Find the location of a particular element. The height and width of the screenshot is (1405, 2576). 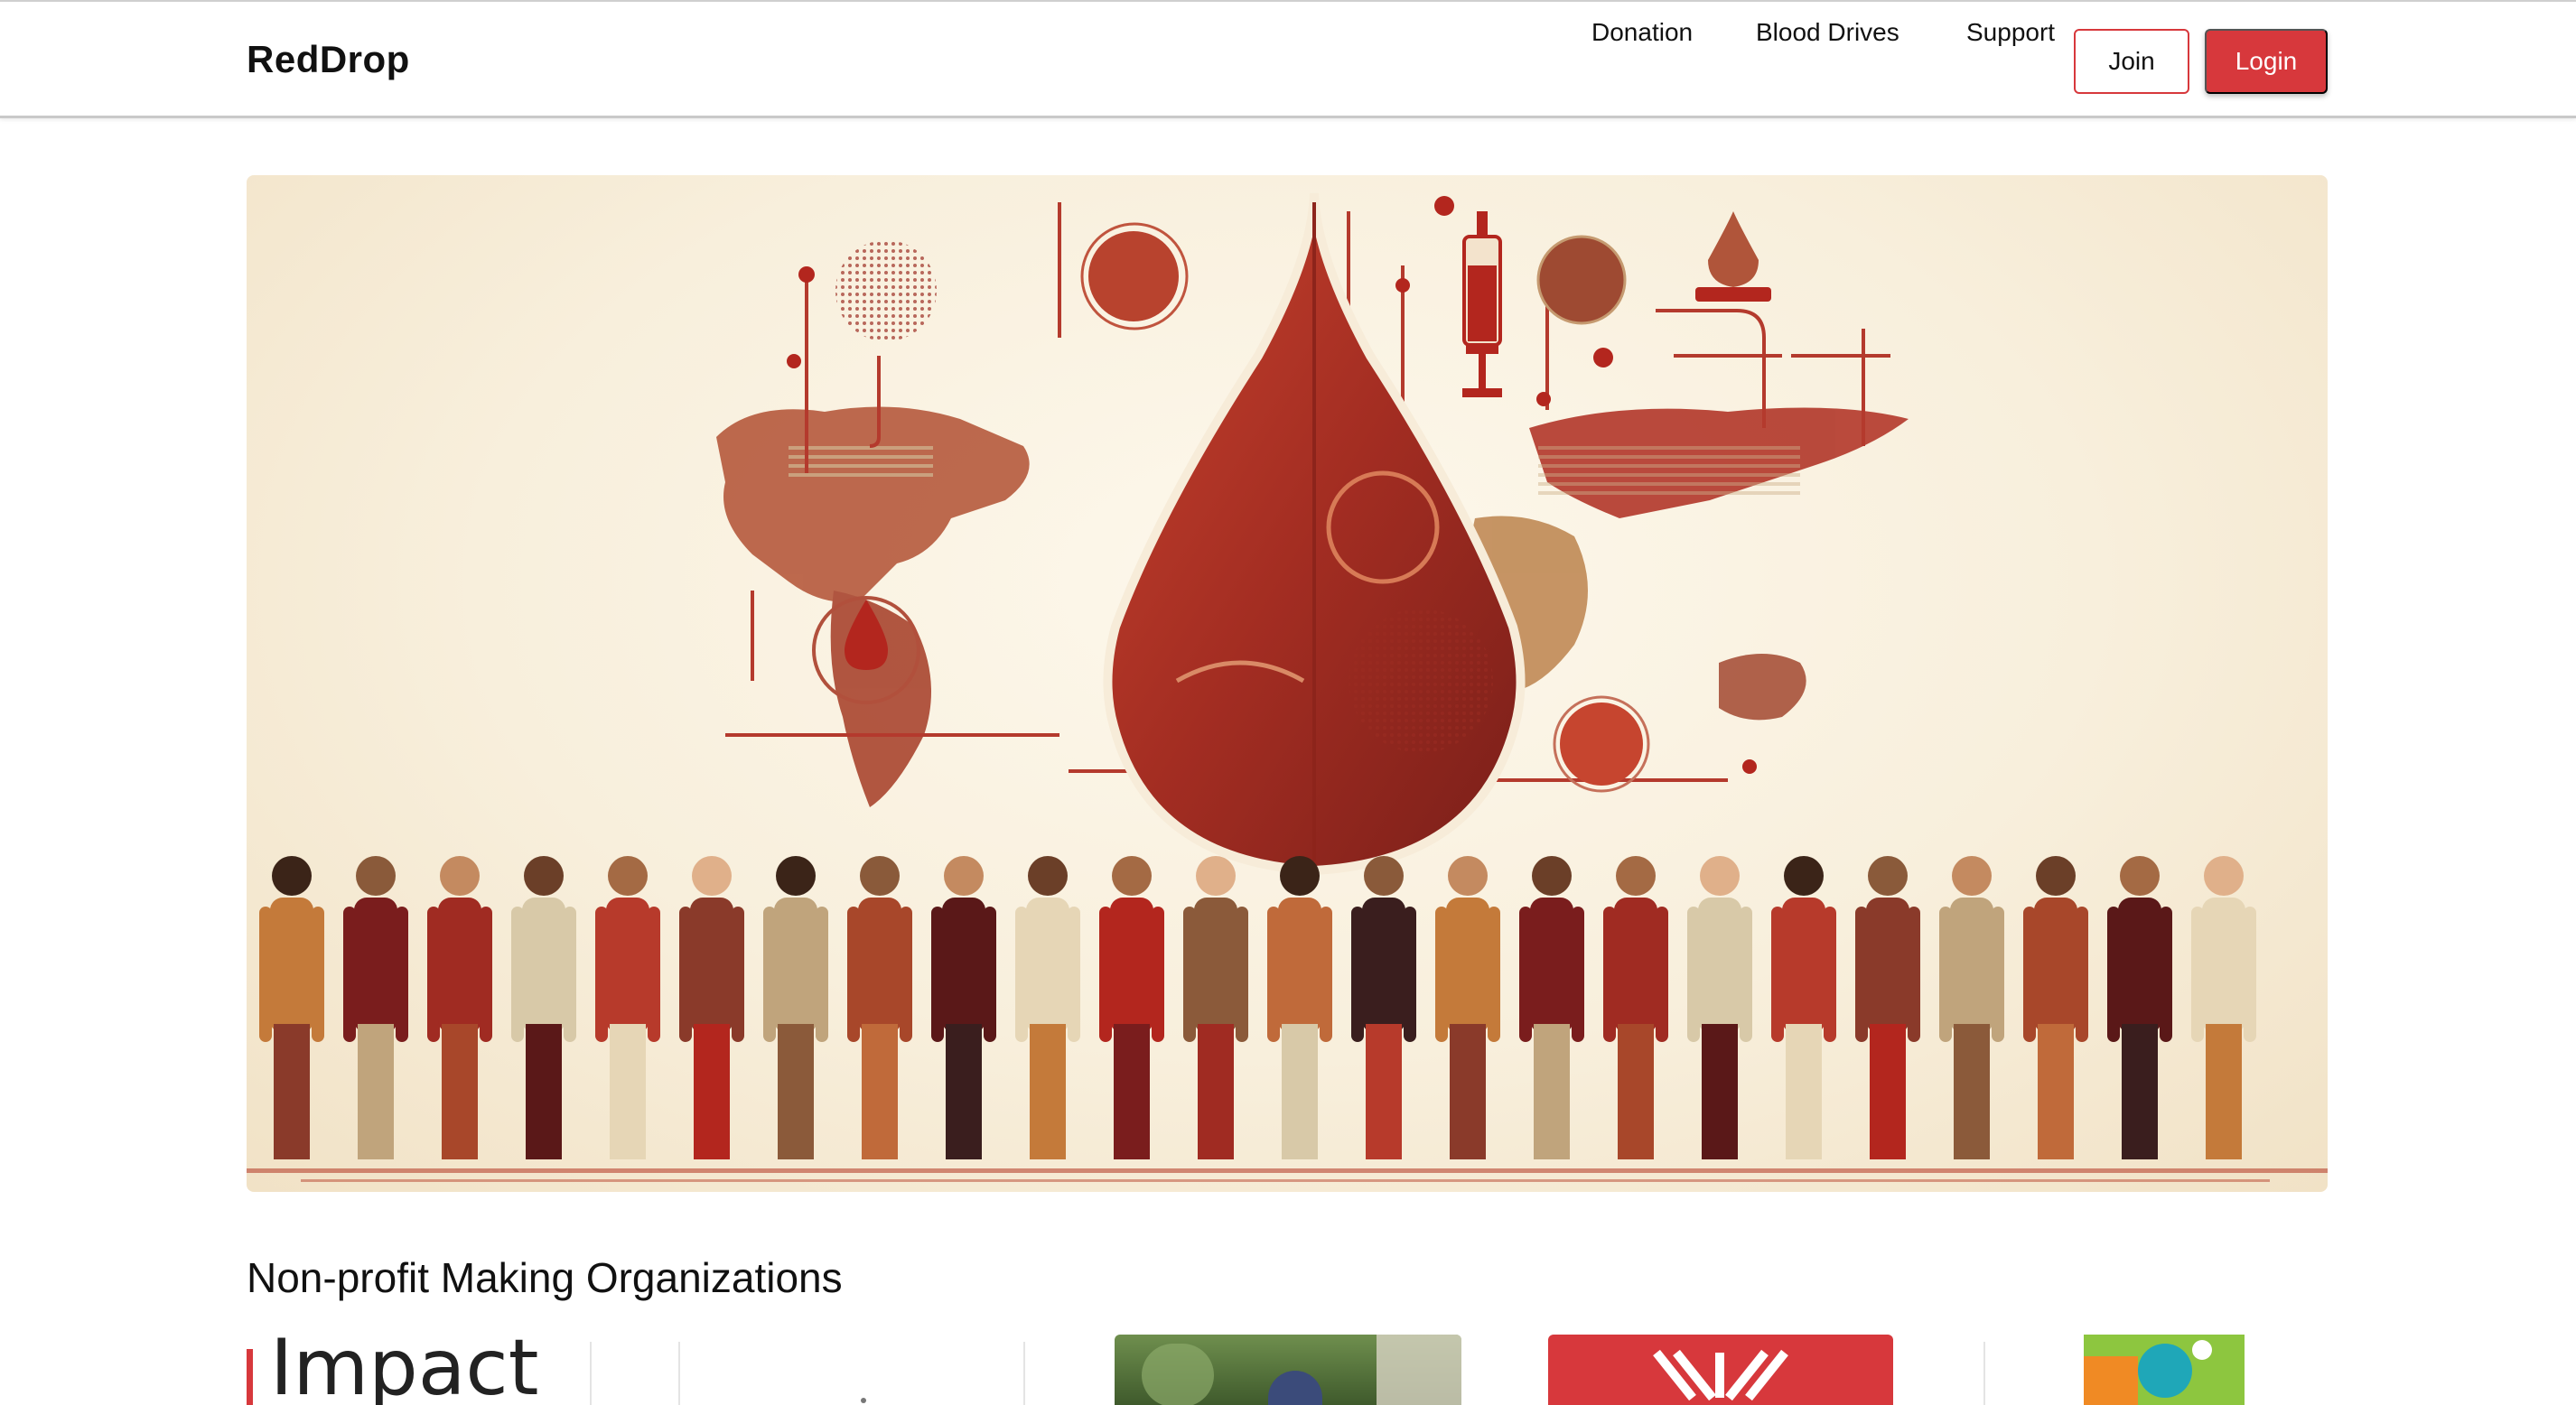

section-title: Non-profit Making Organizations is located at coordinates (545, 1277).